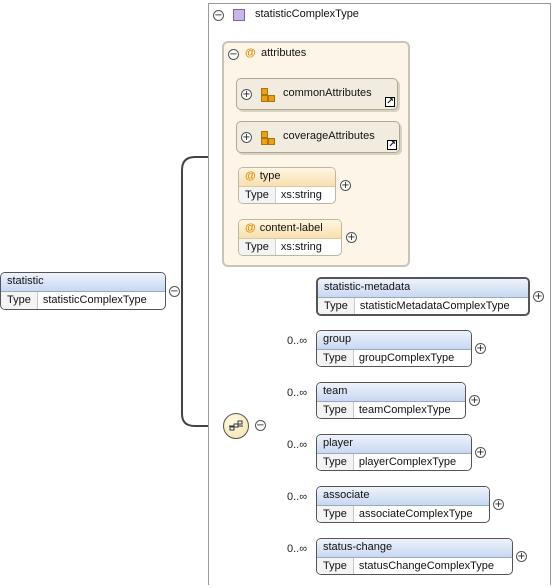  Describe the element at coordinates (233, 54) in the screenshot. I see `collapse-attributes-toggle: −` at that location.